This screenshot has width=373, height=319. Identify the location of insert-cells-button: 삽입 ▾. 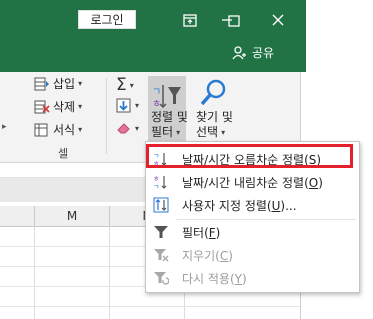
(58, 83).